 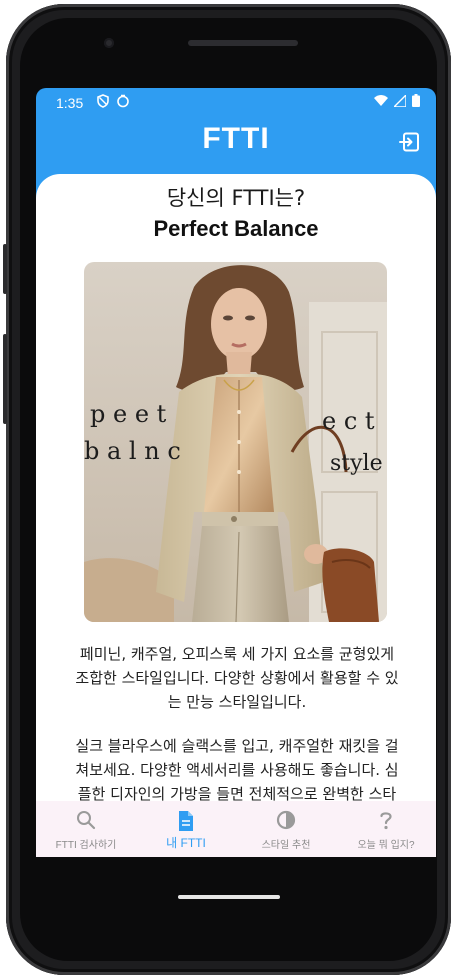 I want to click on document-icon, so click(x=186, y=821).